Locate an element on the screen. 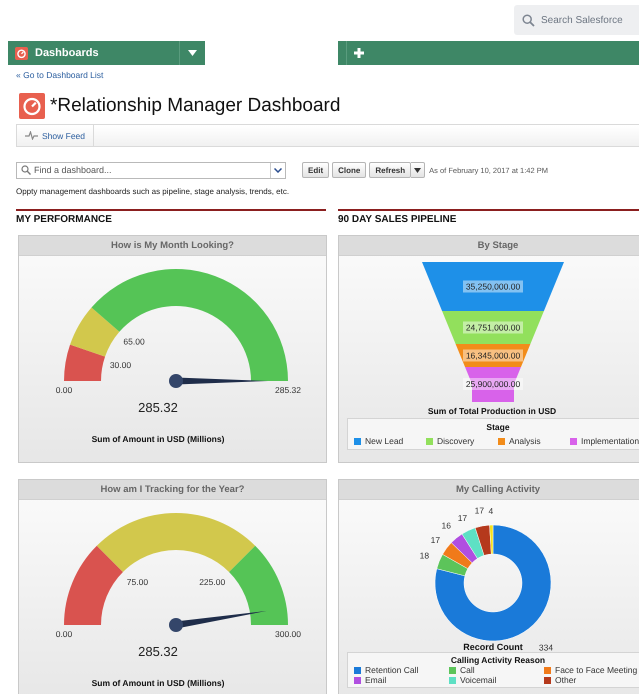 The image size is (639, 694). legend-label: Email is located at coordinates (375, 680).